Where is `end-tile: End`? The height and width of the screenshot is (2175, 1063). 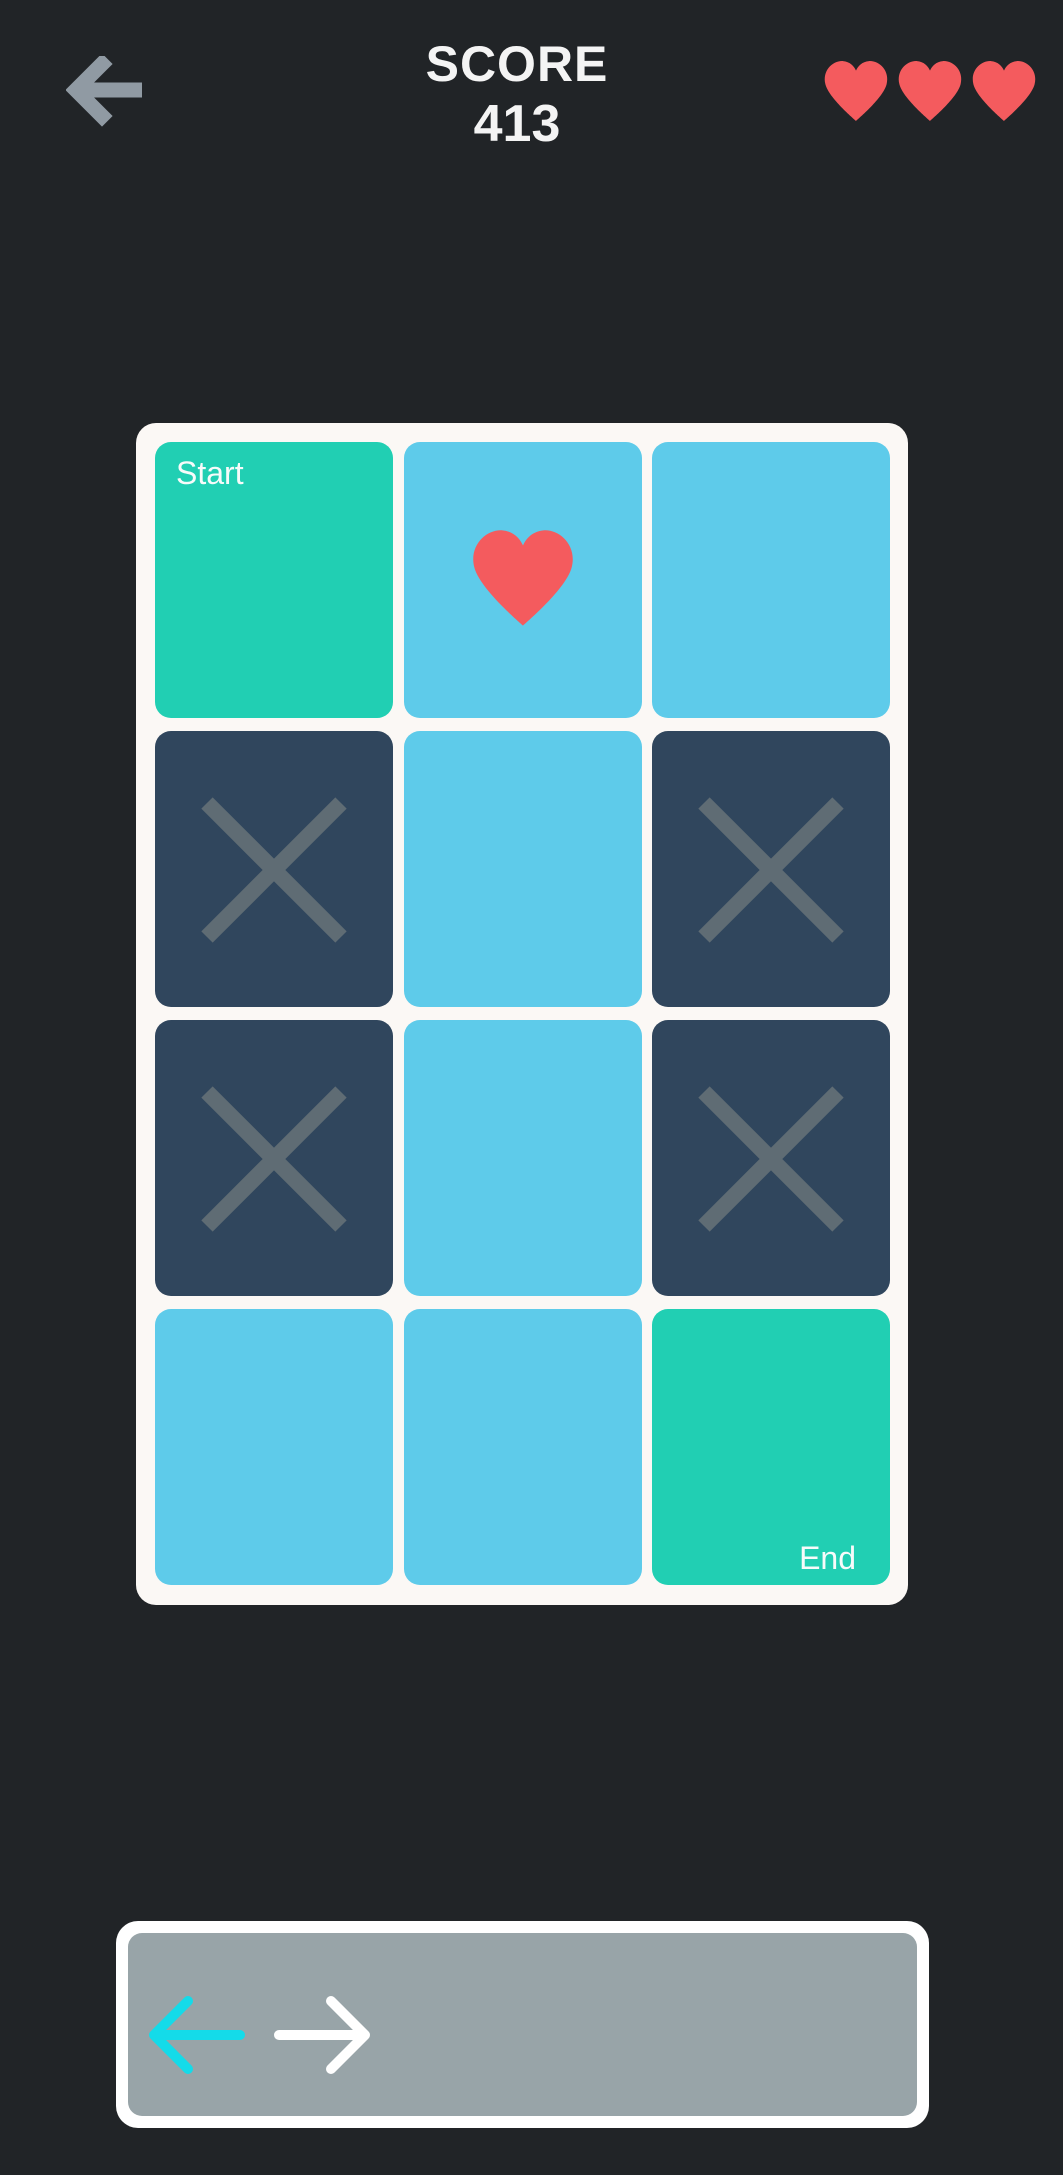
end-tile: End is located at coordinates (771, 1447).